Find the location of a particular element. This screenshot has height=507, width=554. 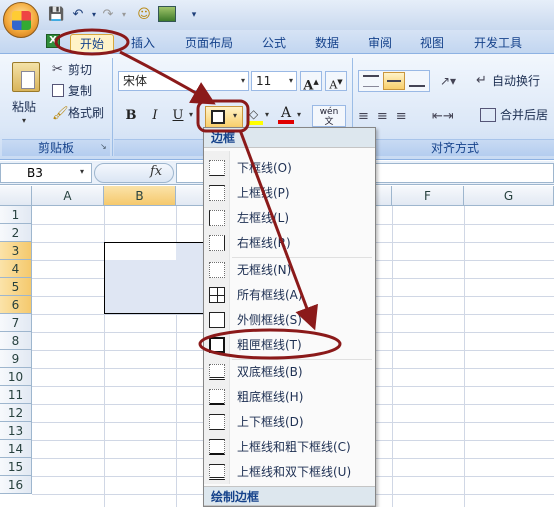

all-borders-icon is located at coordinates (217, 295).